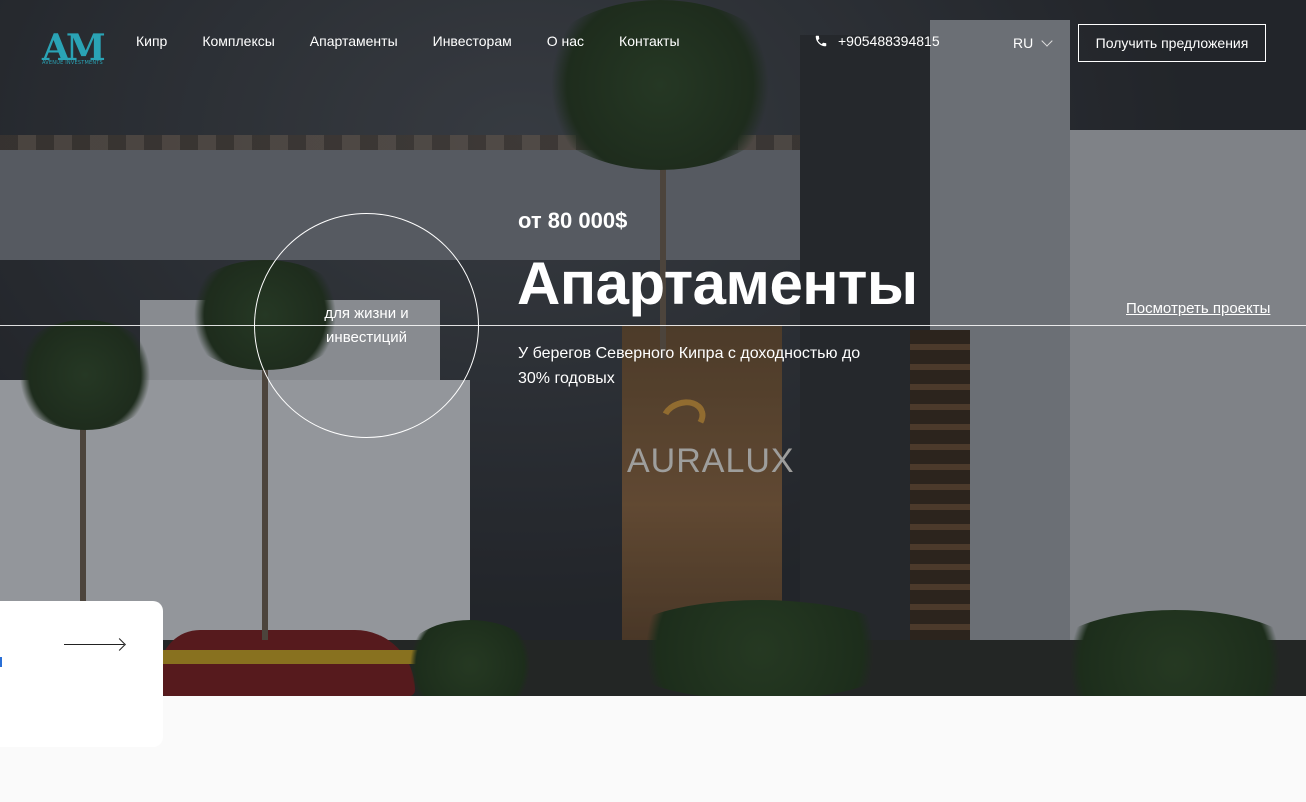 The height and width of the screenshot is (802, 1306). I want to click on phone-link: +905488394815, so click(877, 41).